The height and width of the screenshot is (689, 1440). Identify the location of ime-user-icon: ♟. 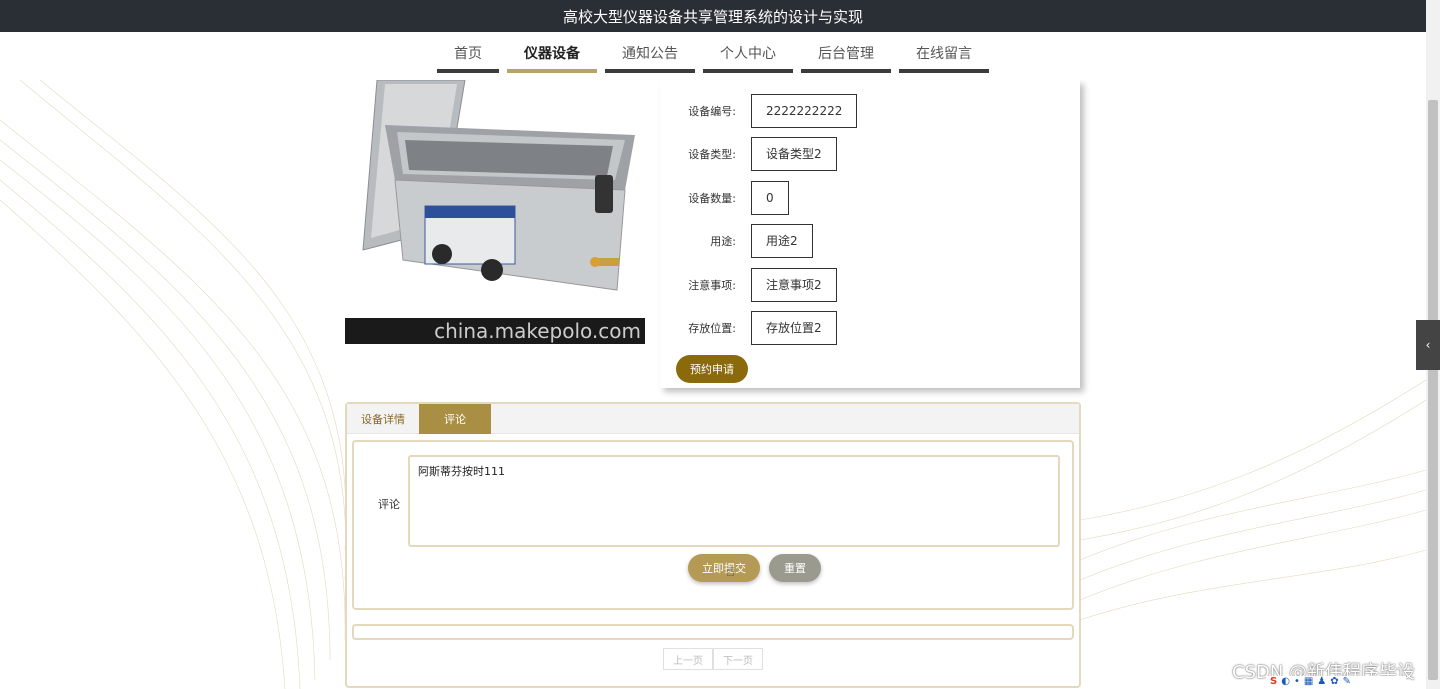
(1322, 681).